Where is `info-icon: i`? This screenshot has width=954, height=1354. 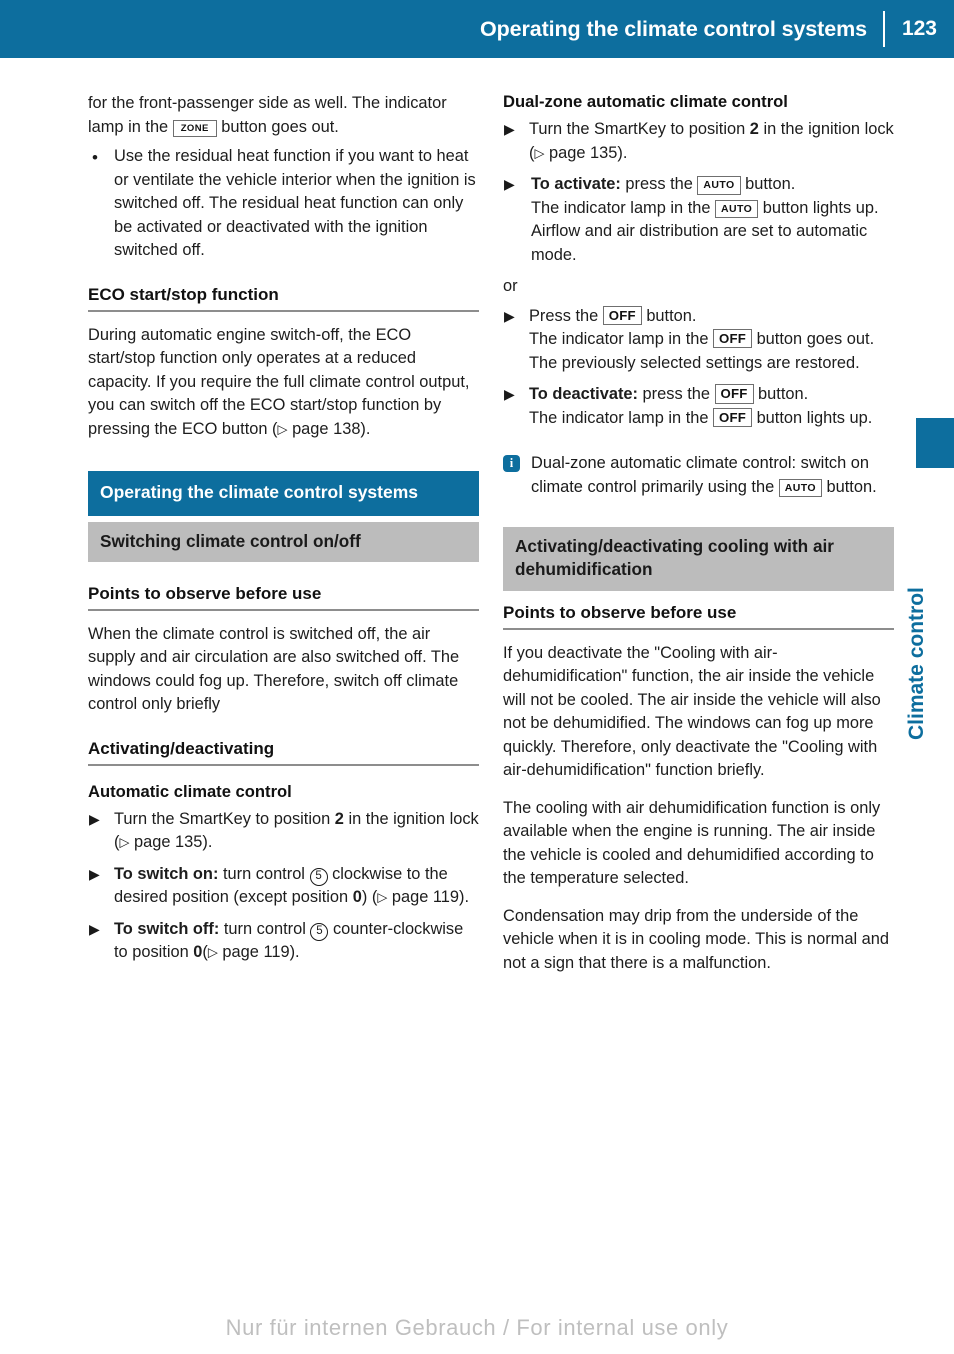
info-icon: i is located at coordinates (511, 464).